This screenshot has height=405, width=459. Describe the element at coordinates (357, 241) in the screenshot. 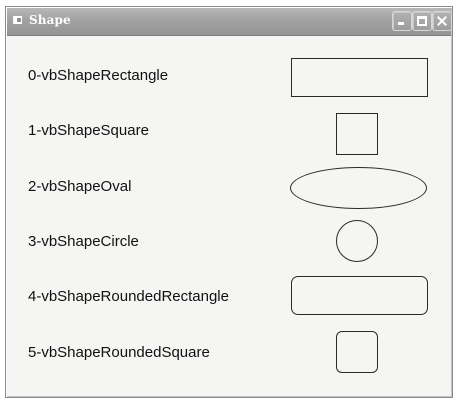

I see `circle-shape` at that location.